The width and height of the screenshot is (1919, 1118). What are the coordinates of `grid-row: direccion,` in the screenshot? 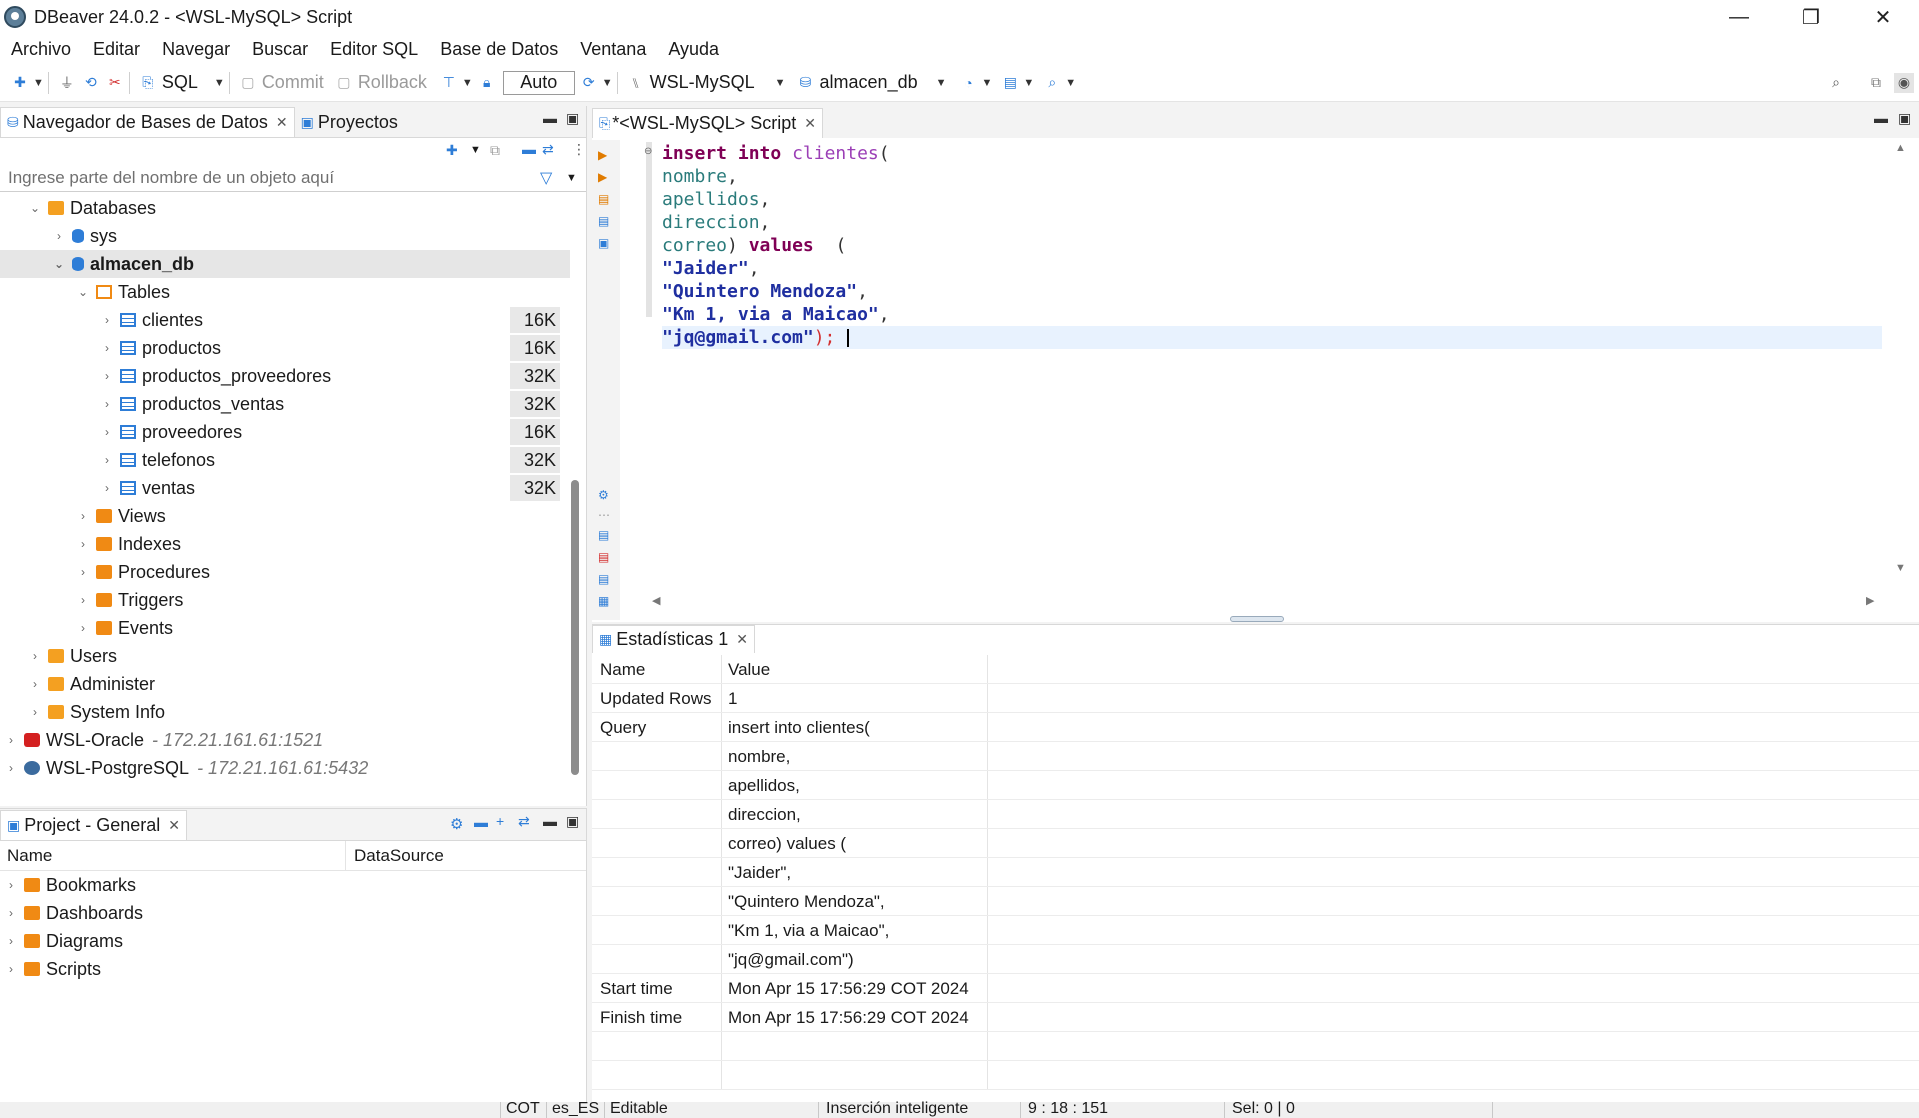 It's located at (1255, 814).